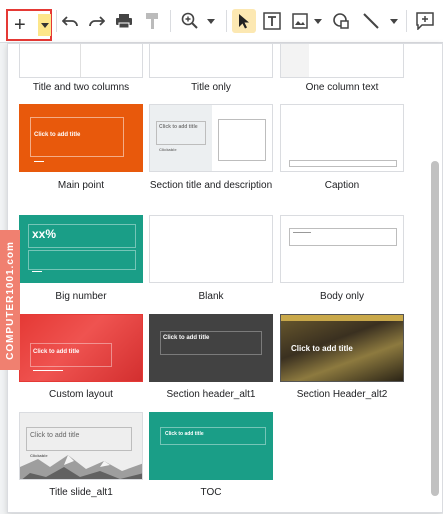 Image resolution: width=443 pixels, height=514 pixels. I want to click on mountain-image, so click(81, 467).